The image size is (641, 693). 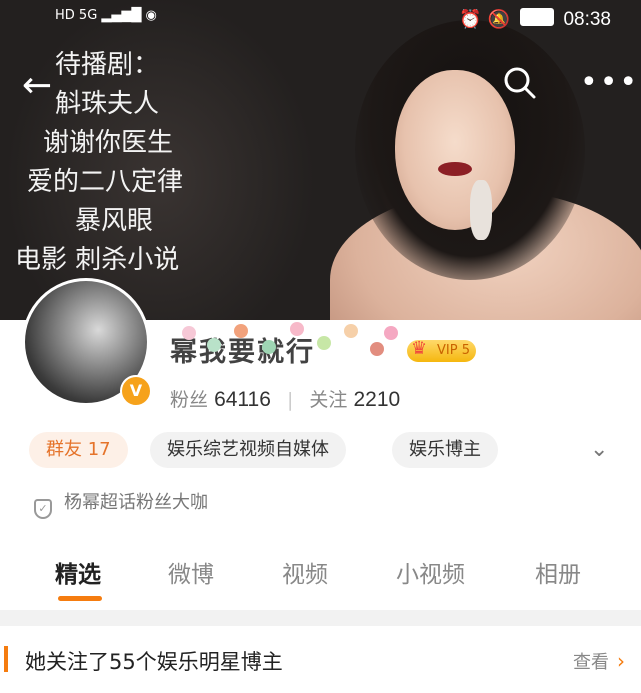 What do you see at coordinates (320, 659) in the screenshot?
I see `following-notice: 她关注了55个娱乐明星博主 查看 ›` at bounding box center [320, 659].